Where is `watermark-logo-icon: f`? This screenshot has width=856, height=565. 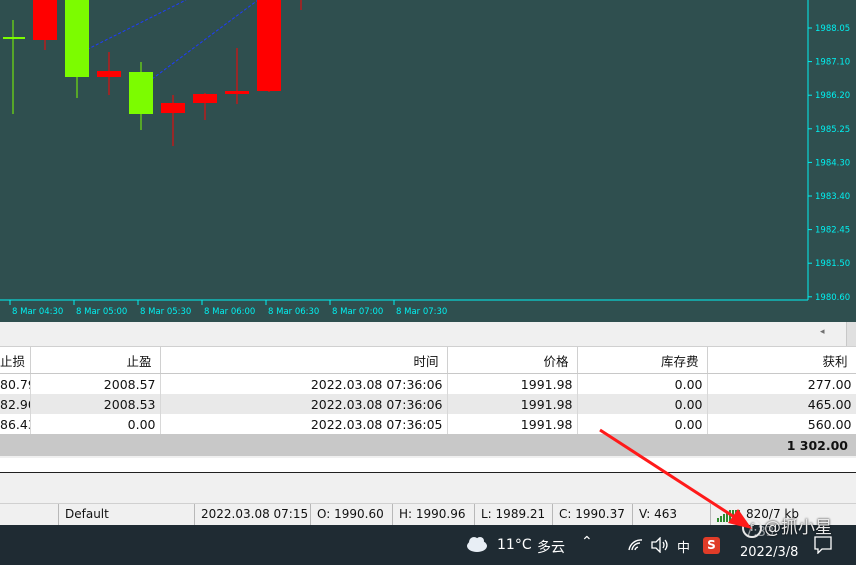
watermark-logo-icon: f is located at coordinates (752, 528).